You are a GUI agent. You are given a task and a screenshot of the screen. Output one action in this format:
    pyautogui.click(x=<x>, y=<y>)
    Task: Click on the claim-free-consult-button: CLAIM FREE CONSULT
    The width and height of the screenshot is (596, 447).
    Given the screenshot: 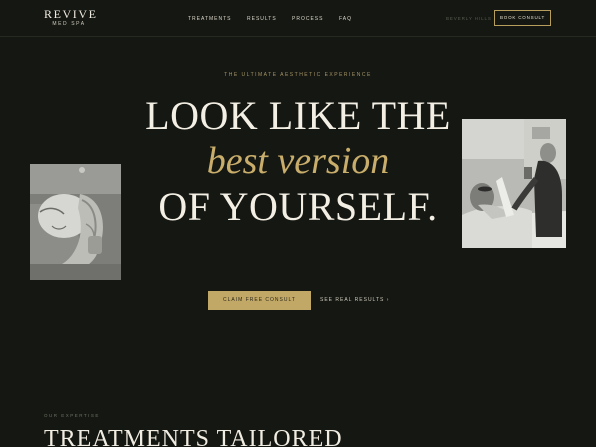 What is the action you would take?
    pyautogui.click(x=259, y=300)
    